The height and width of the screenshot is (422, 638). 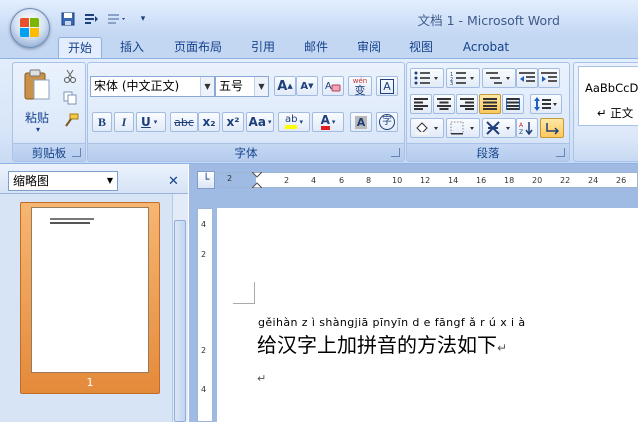 I want to click on clipboard-launcher-icon, so click(x=76, y=152).